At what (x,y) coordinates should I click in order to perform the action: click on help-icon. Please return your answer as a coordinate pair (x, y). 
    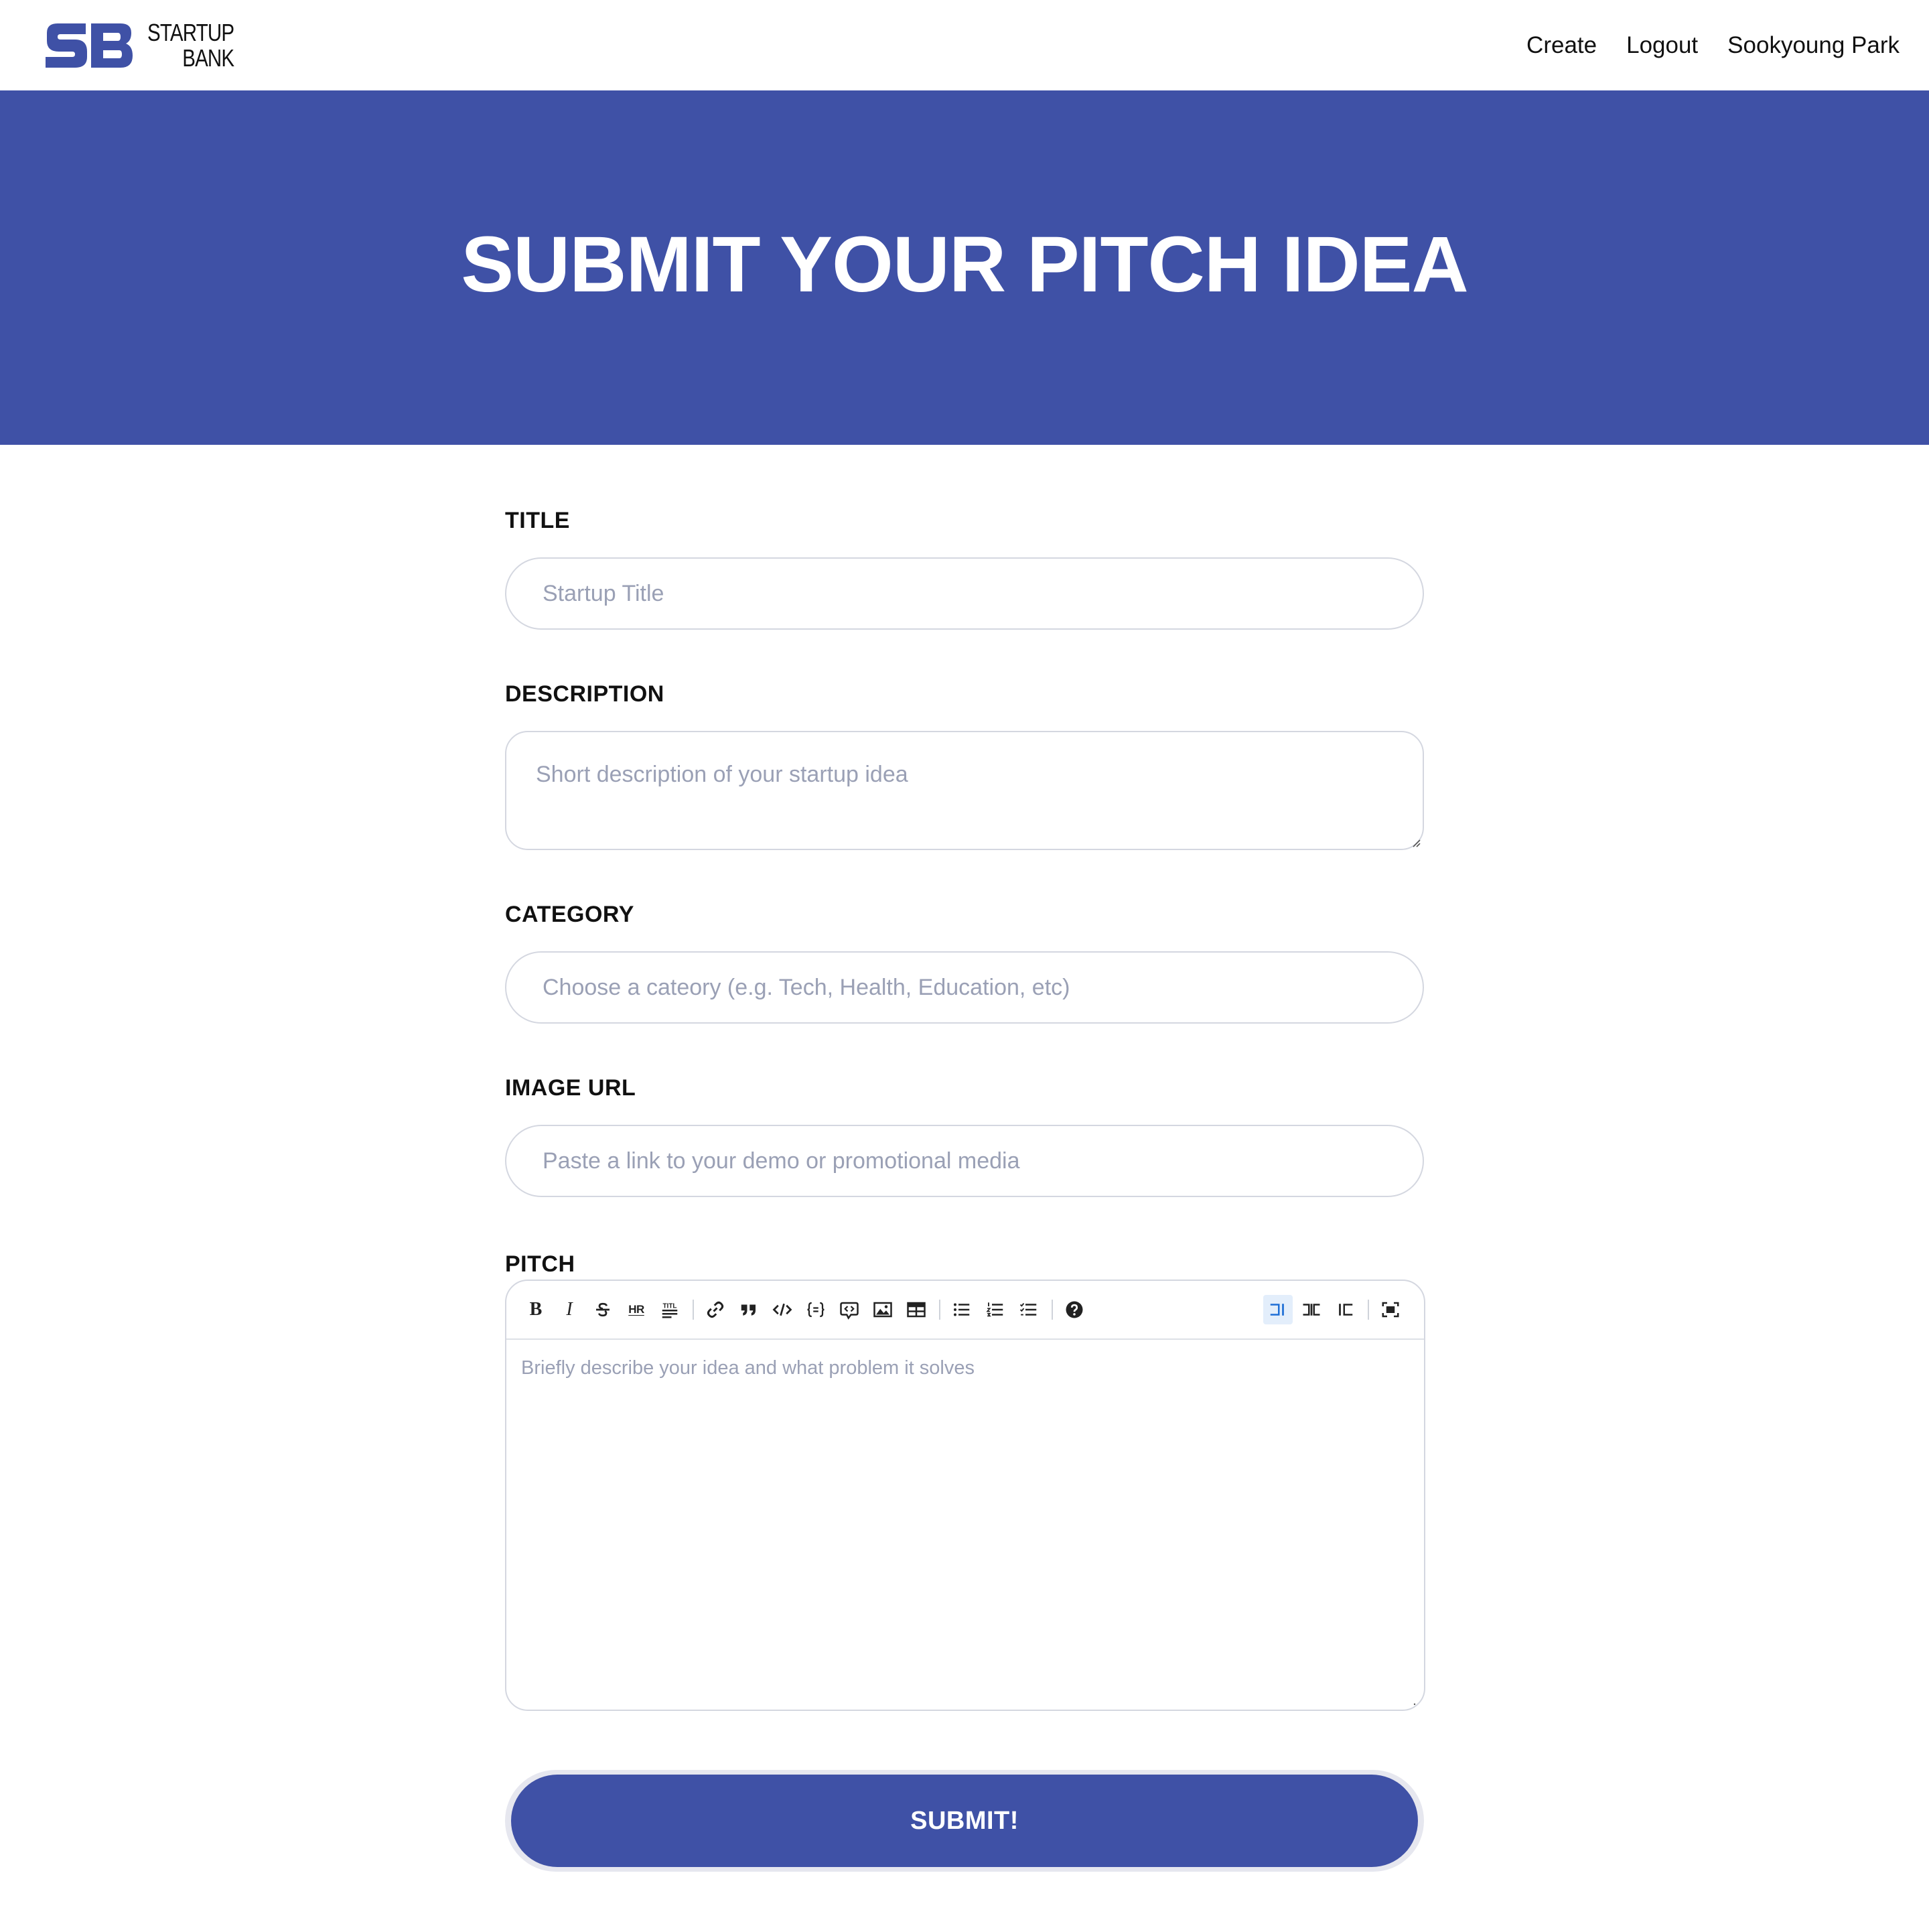
    Looking at the image, I should click on (1074, 1309).